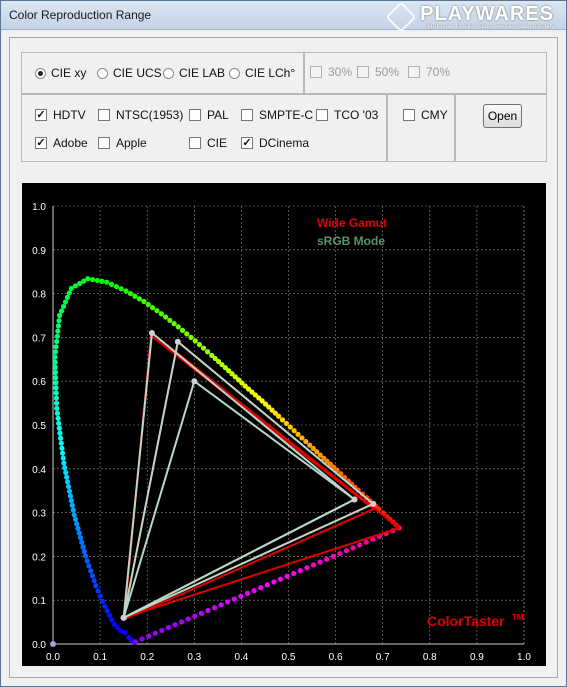 The image size is (567, 687). Describe the element at coordinates (429, 72) in the screenshot. I see `checkbox-70-percent: 70%` at that location.